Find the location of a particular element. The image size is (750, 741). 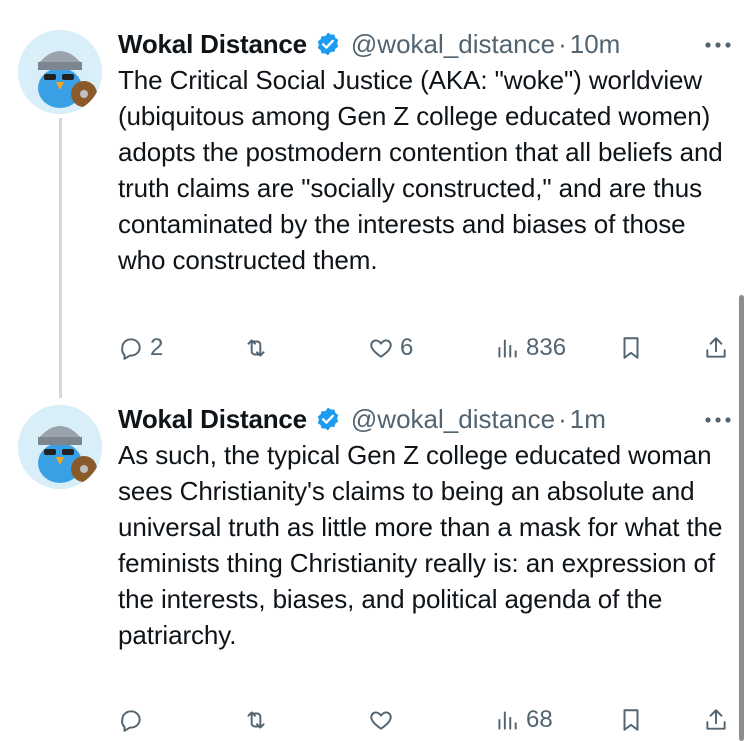

reply-count: 2 is located at coordinates (157, 347).